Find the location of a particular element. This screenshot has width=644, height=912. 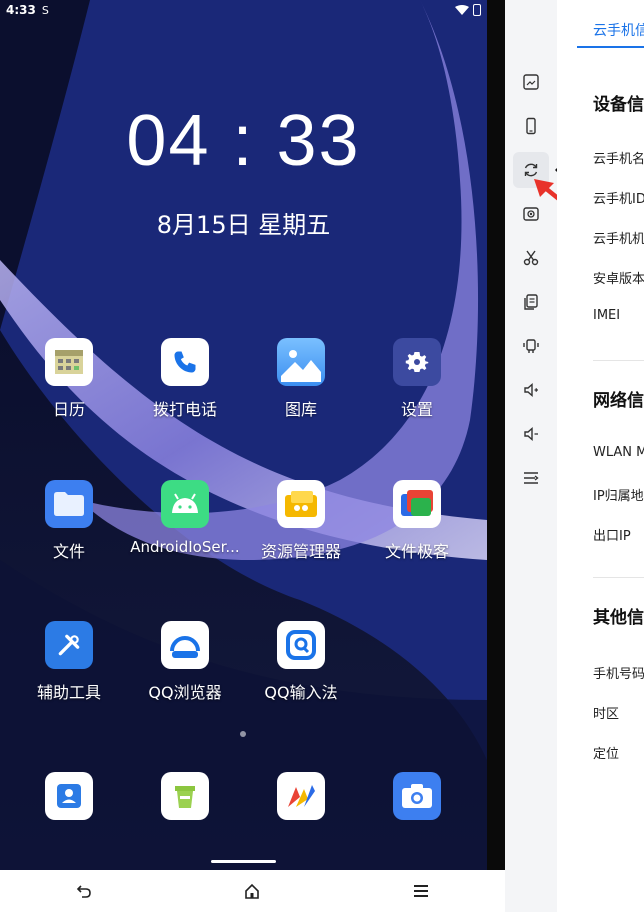

home-icon is located at coordinates (252, 891).